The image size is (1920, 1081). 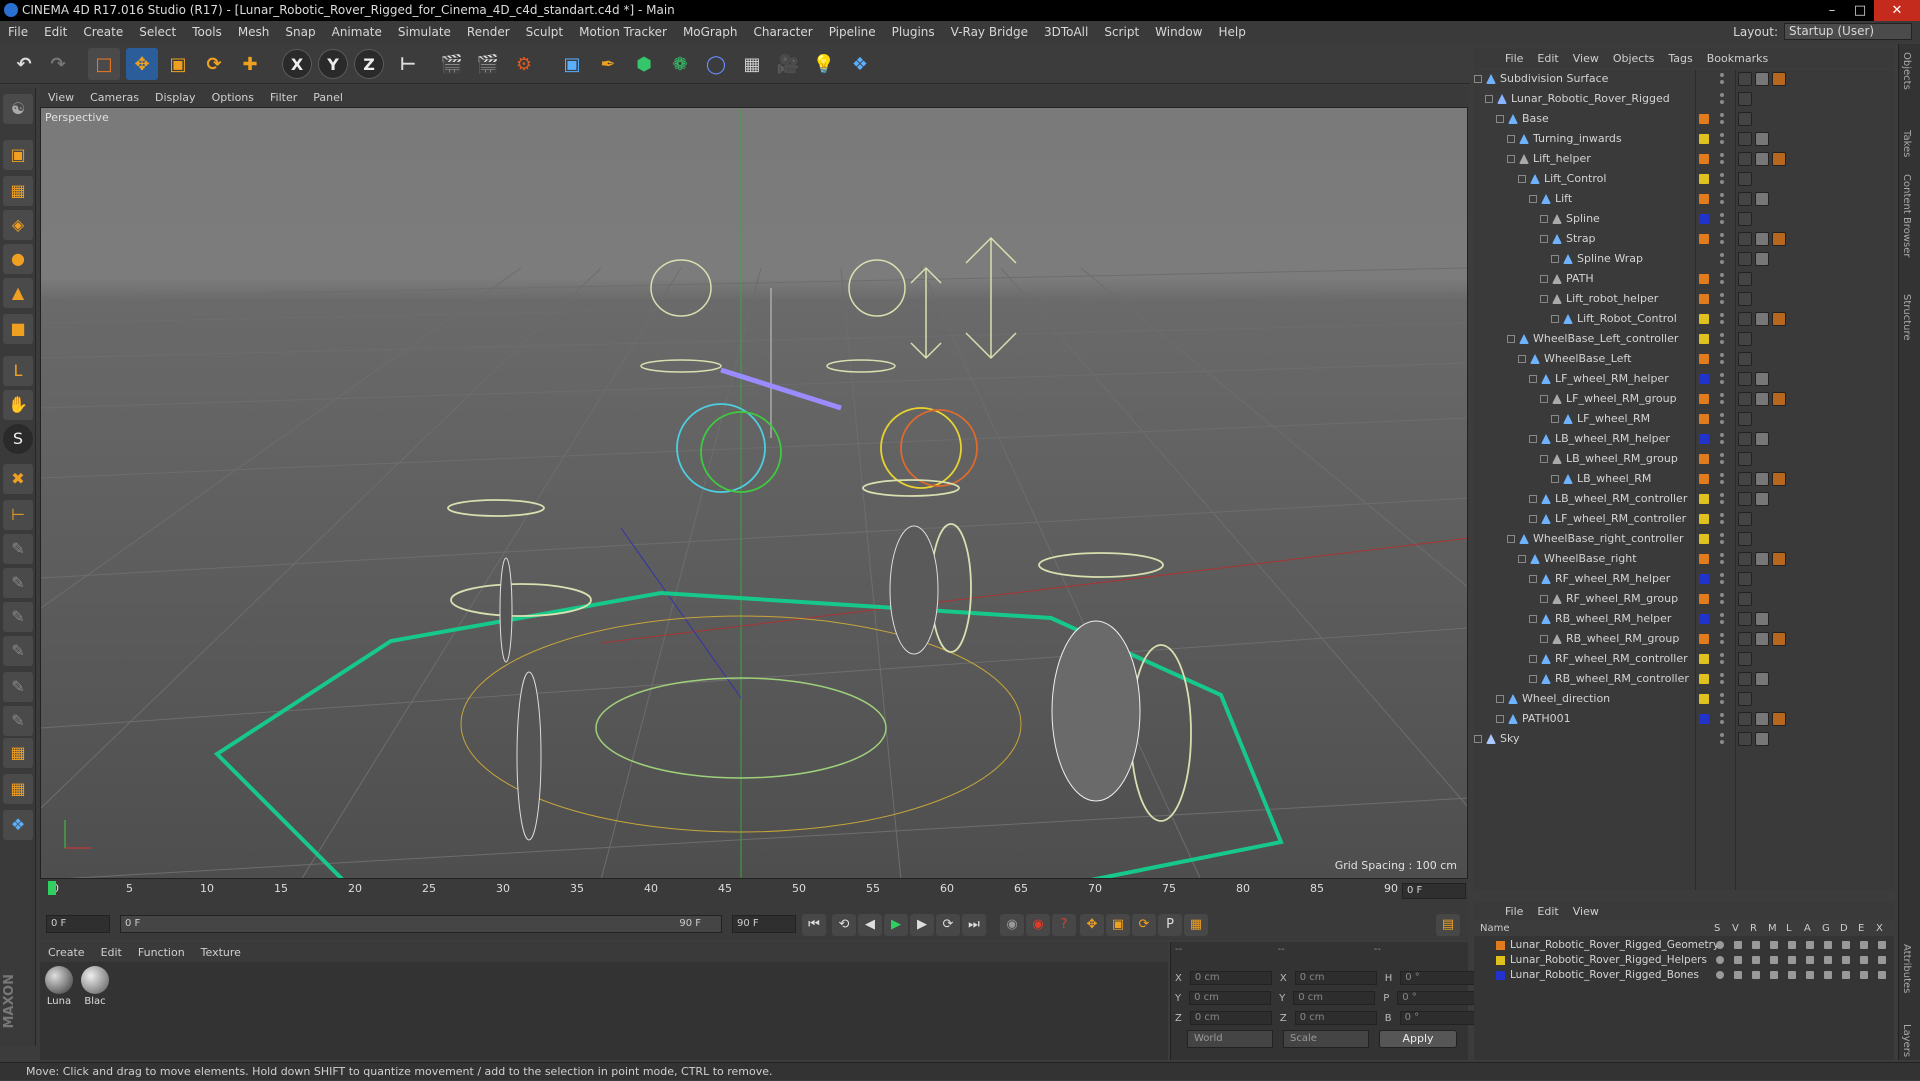 What do you see at coordinates (18, 549) in the screenshot?
I see `sculpt-brush-icon: ✎` at bounding box center [18, 549].